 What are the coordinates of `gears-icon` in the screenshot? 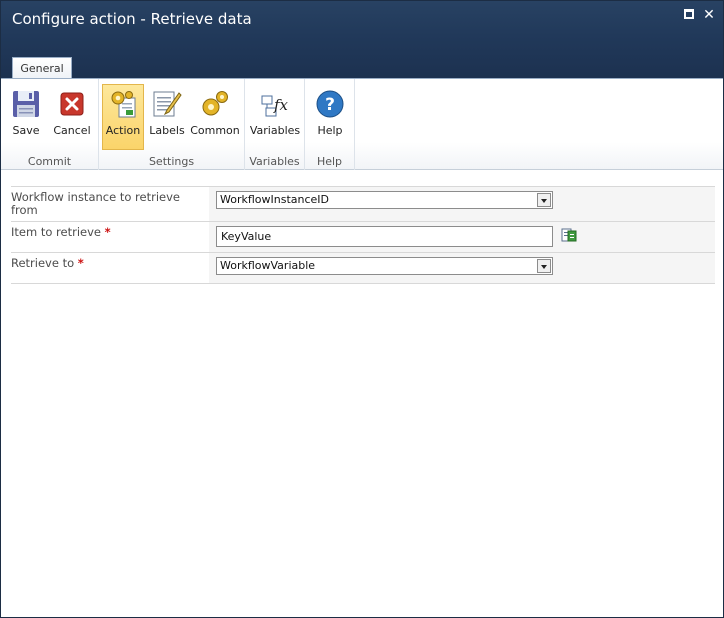 It's located at (215, 103).